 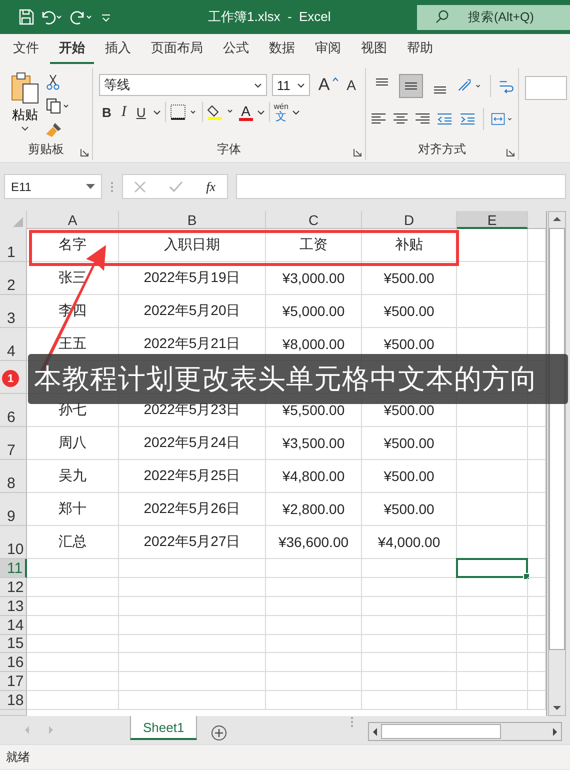 What do you see at coordinates (177, 49) in the screenshot?
I see `ribbon-tab: 页面布局` at bounding box center [177, 49].